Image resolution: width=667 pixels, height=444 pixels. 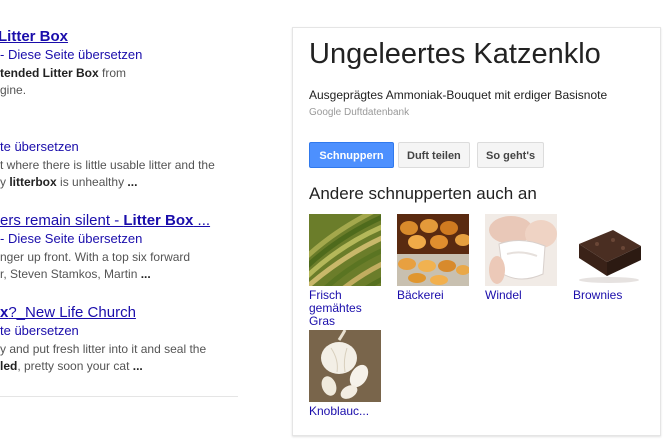 I want to click on how-it-works-button: So geht's, so click(x=511, y=155).